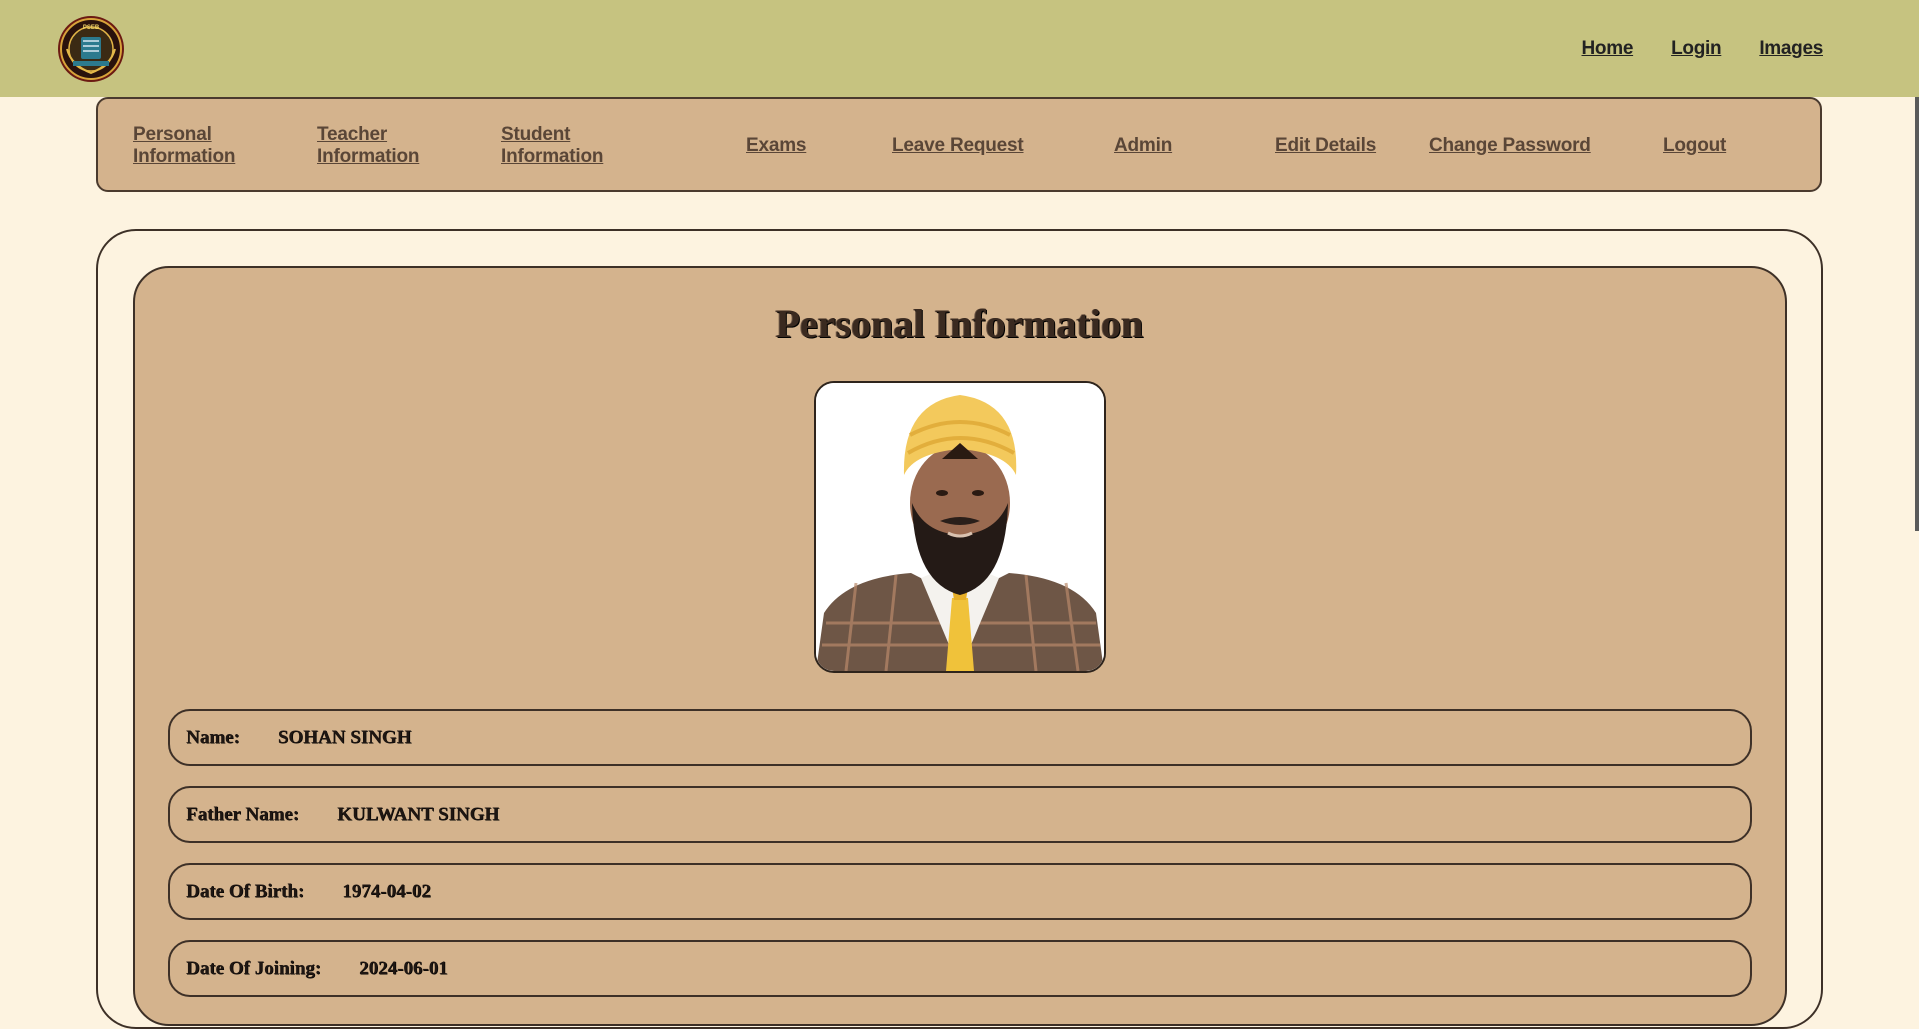 The image size is (1919, 1029). I want to click on field-label: Date Of Joining:, so click(254, 968).